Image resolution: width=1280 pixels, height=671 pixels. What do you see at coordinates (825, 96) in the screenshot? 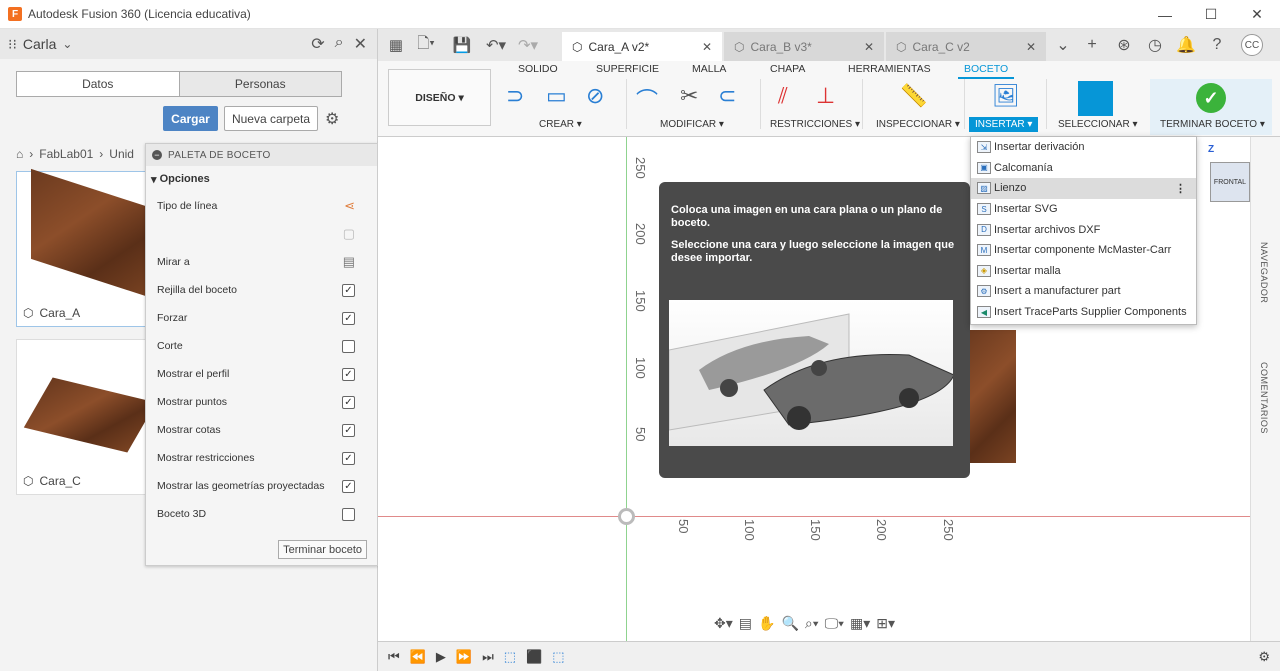
I see `perpendicular-constraint-icon: ⊥` at bounding box center [825, 96].